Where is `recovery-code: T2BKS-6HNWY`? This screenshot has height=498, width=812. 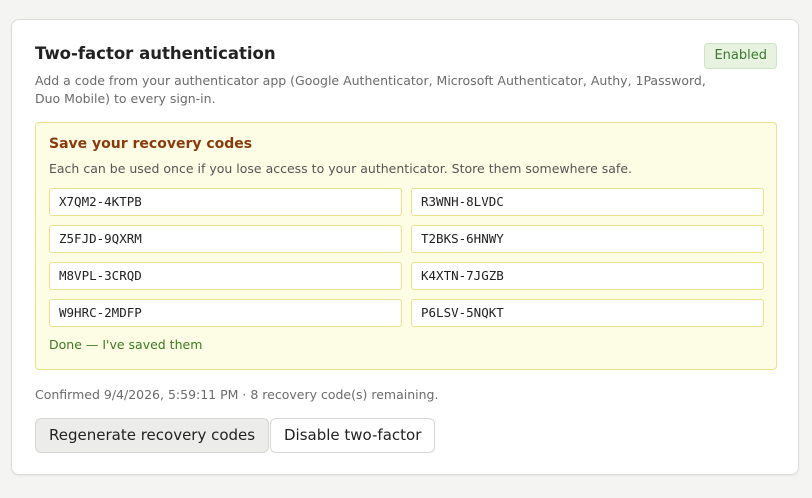 recovery-code: T2BKS-6HNWY is located at coordinates (587, 239).